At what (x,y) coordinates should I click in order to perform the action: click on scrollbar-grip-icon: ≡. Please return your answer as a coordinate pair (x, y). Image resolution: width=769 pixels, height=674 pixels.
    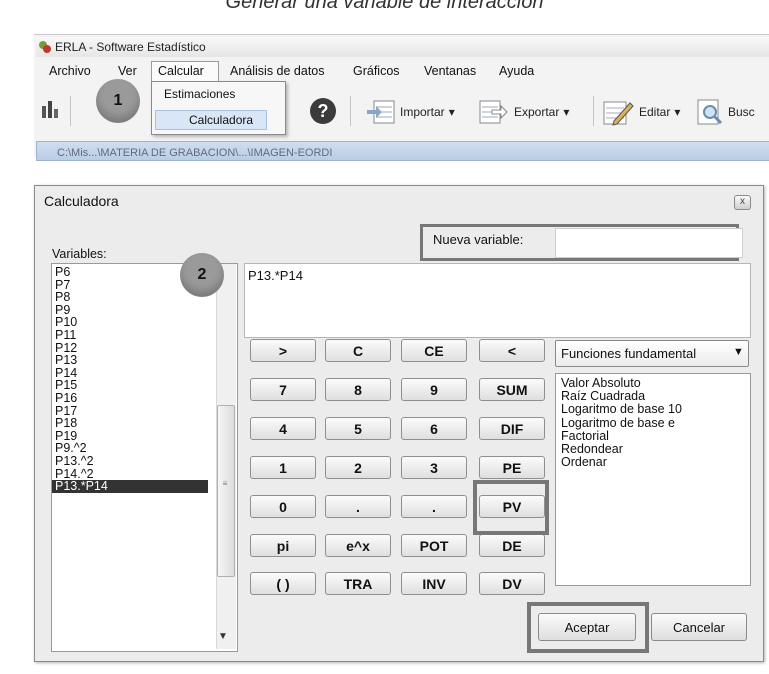
    Looking at the image, I should click on (225, 483).